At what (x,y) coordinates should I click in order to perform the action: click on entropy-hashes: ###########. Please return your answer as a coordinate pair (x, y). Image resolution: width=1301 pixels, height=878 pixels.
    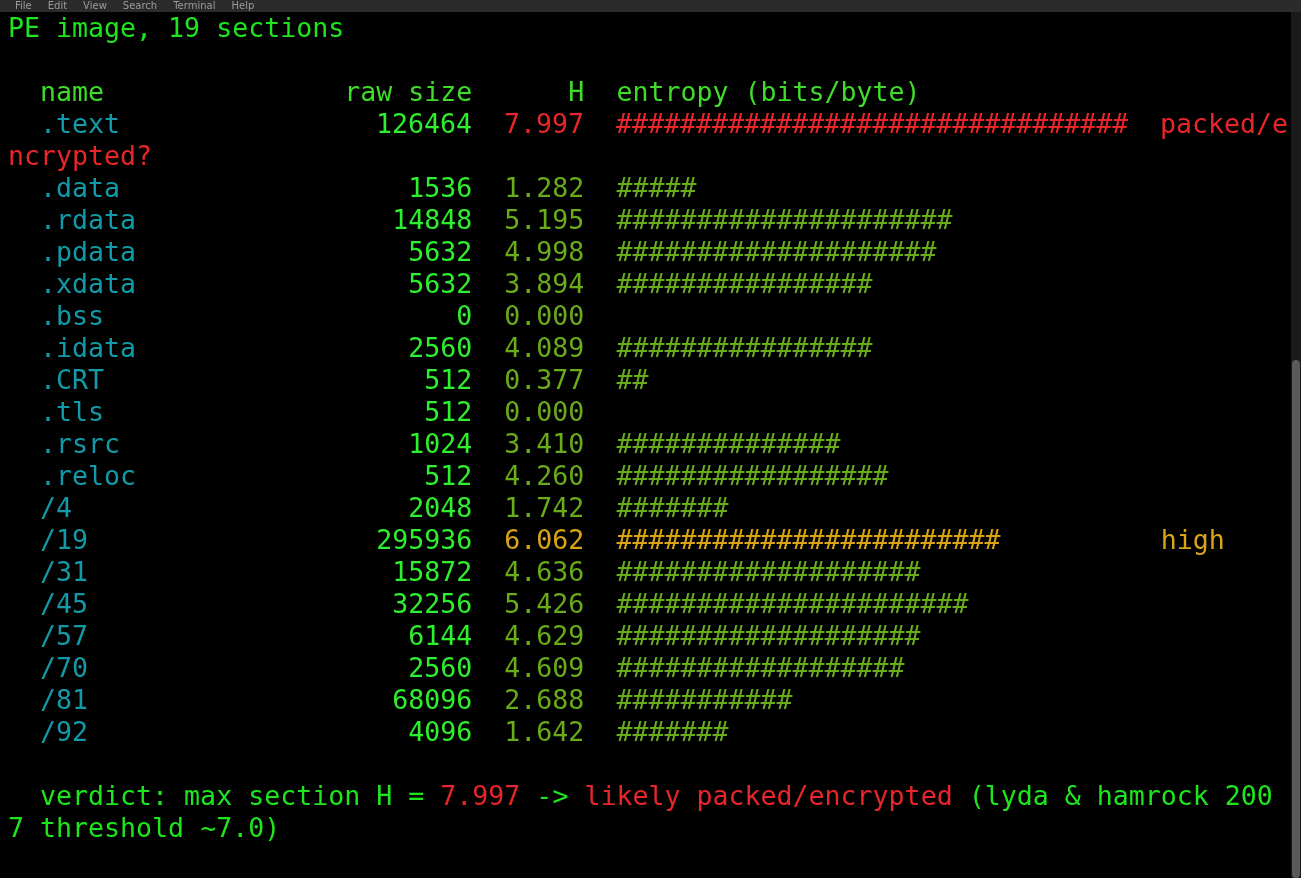
    Looking at the image, I should click on (704, 699).